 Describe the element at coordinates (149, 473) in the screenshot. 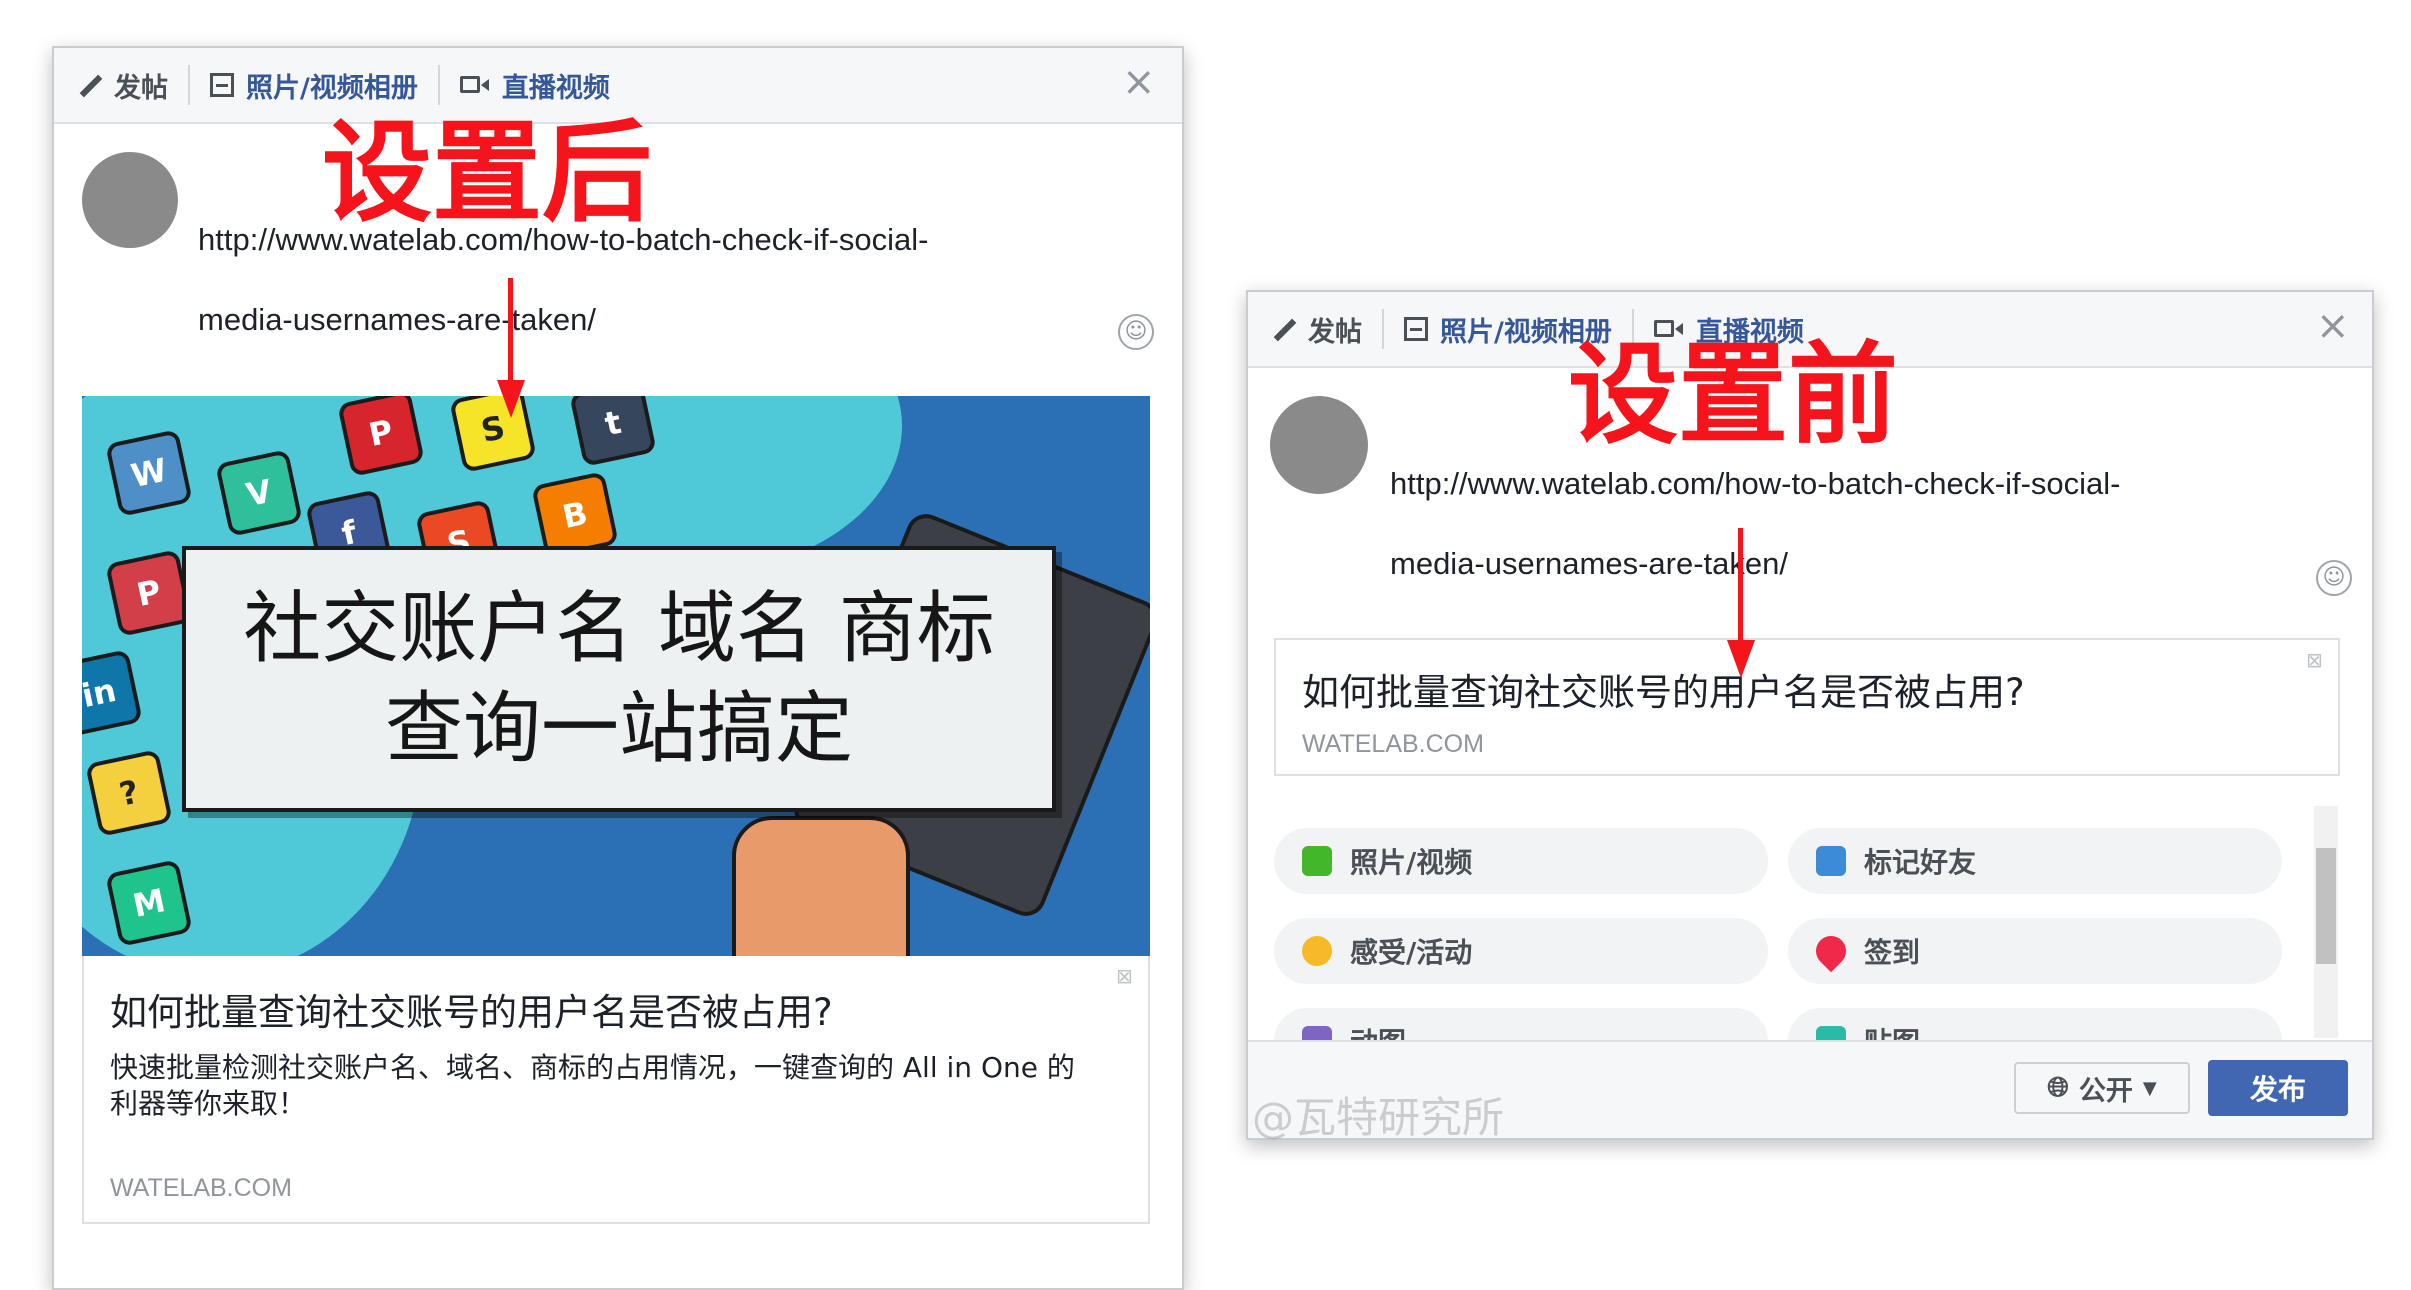

I see `wordpress-app-icon: W` at that location.